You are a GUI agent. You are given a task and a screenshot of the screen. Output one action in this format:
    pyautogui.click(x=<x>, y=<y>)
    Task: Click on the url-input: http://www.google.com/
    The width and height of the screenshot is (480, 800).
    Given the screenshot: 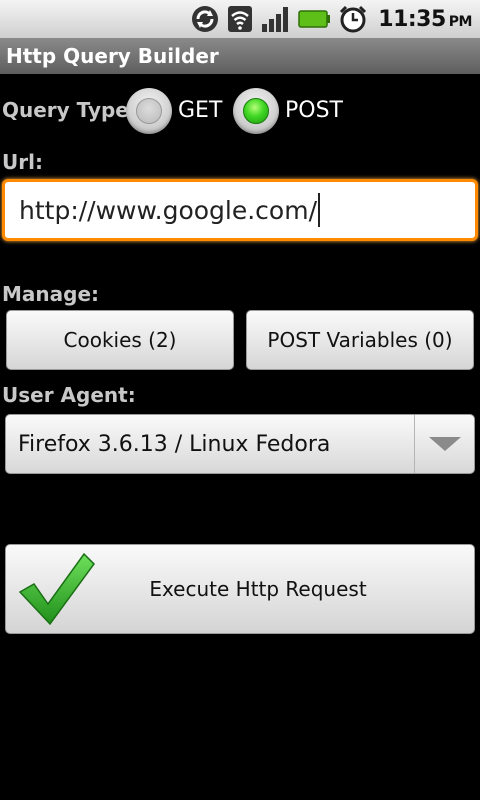 What is the action you would take?
    pyautogui.click(x=240, y=210)
    